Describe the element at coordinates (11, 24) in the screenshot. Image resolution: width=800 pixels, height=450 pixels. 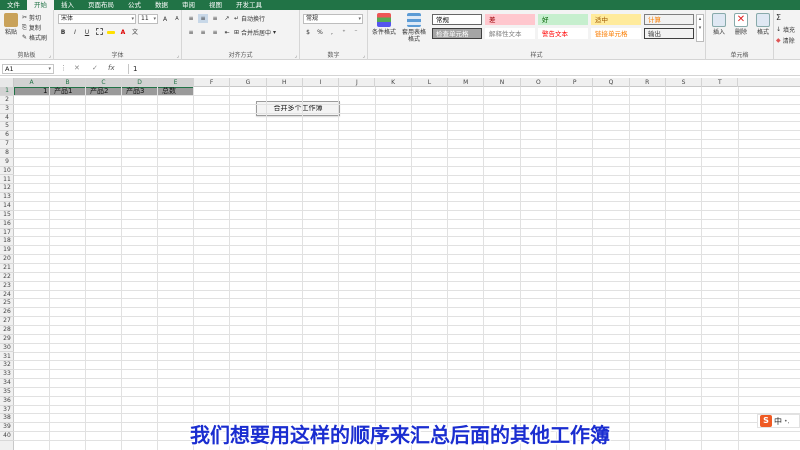
I see `paste-button: 粘贴` at that location.